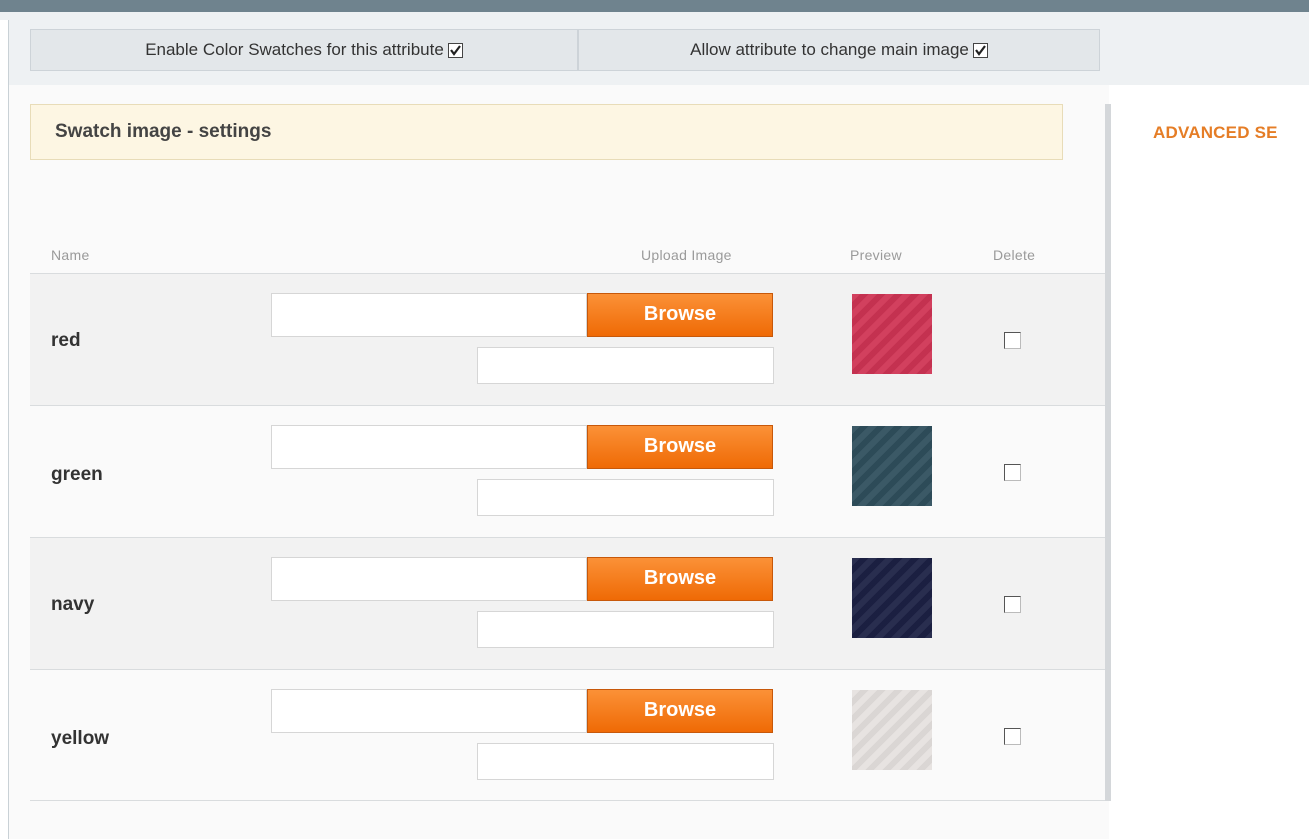 This screenshot has height=839, width=1309. What do you see at coordinates (567, 339) in the screenshot?
I see `table-row: red Browse` at bounding box center [567, 339].